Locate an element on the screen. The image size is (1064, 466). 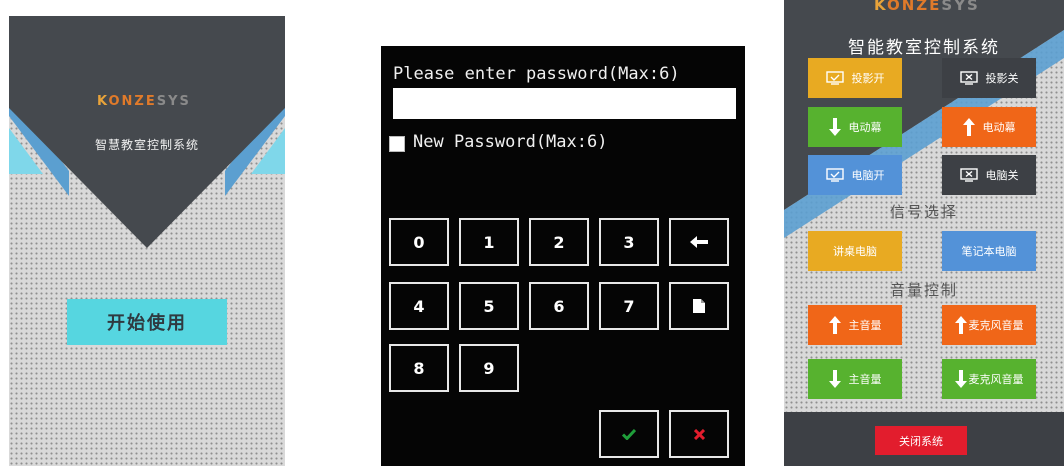
start-button: 开始使用 is located at coordinates (147, 322).